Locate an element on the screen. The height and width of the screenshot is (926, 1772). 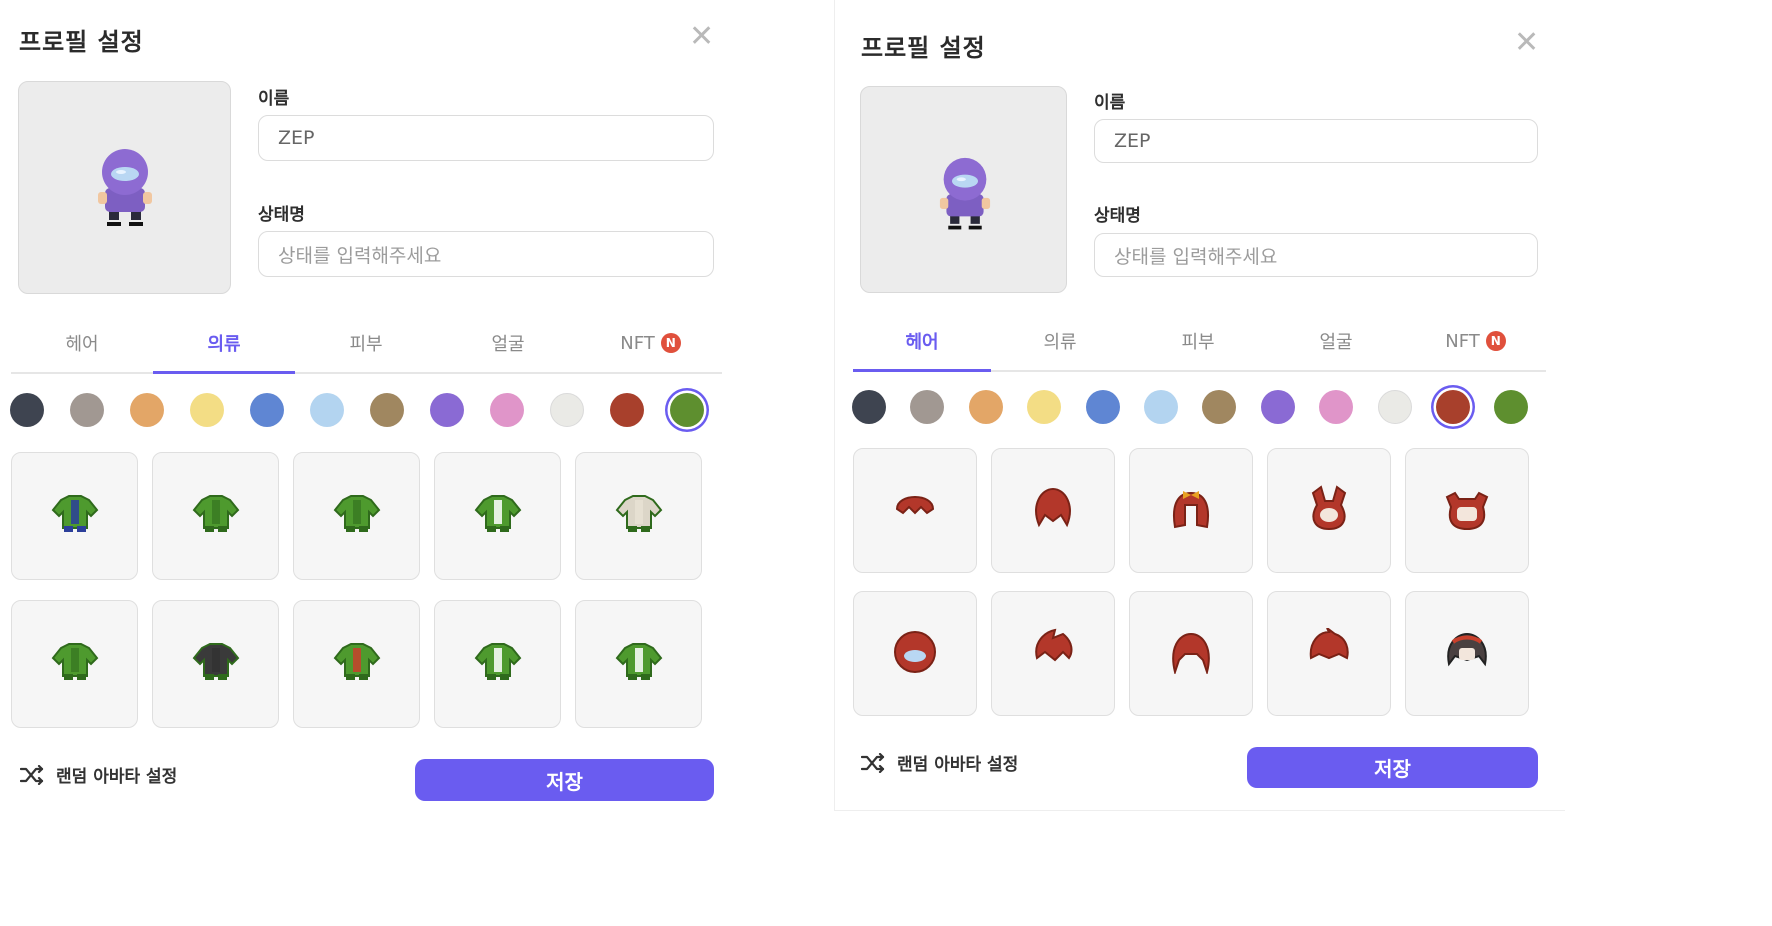
tab-label: 얼굴 is located at coordinates (1336, 342).